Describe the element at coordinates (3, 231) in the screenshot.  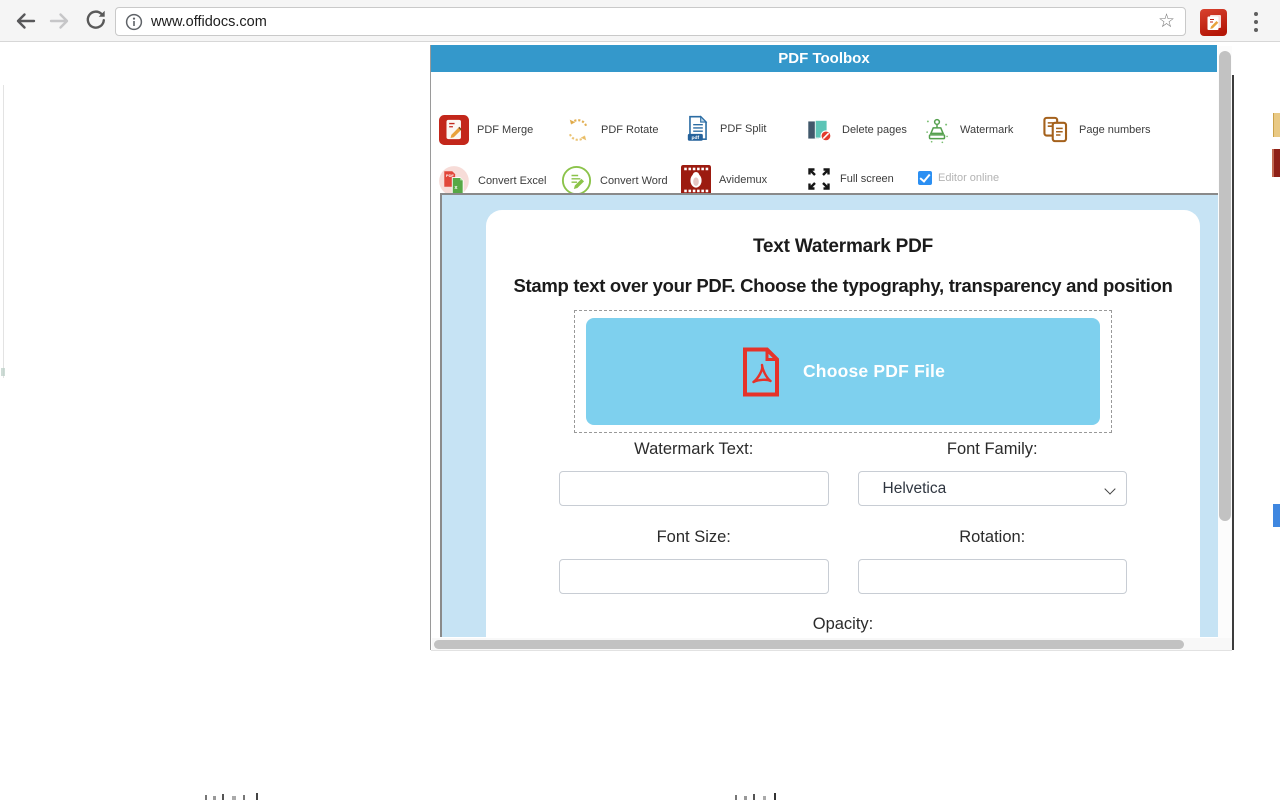
I see `page-left-rule` at that location.